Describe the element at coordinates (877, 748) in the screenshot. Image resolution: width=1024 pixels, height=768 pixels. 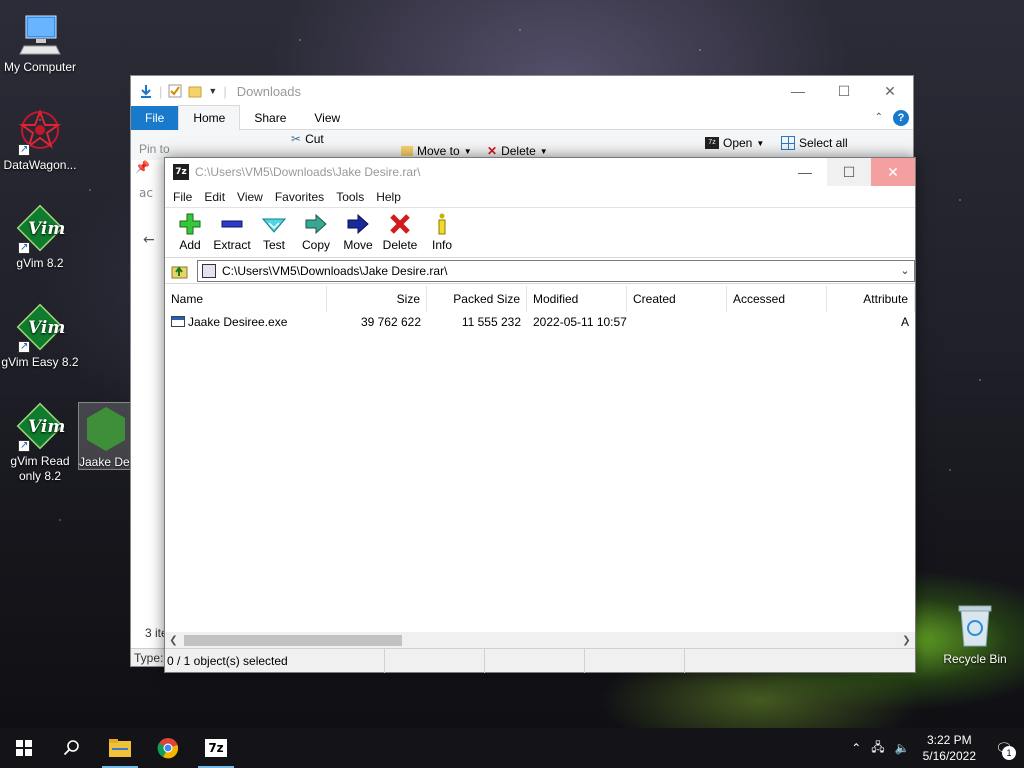
I see `network-icon: 🖧` at that location.